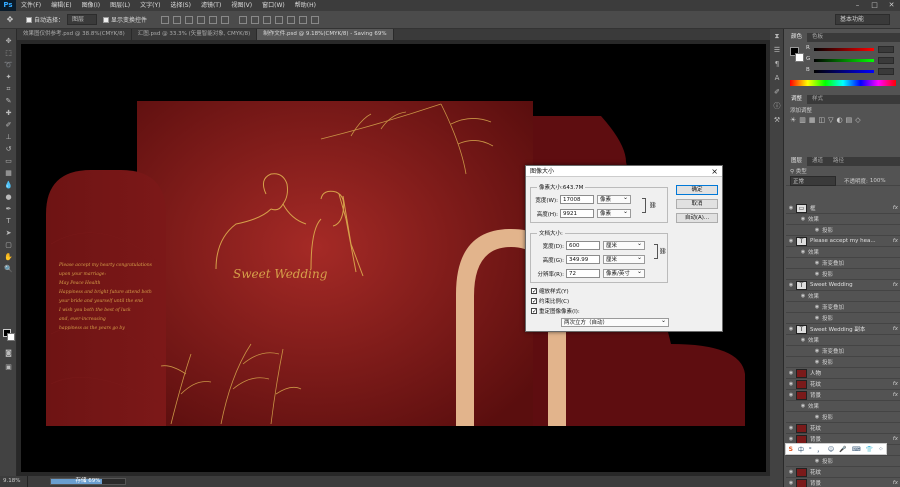  What do you see at coordinates (624, 245) in the screenshot?
I see `doc-width-unit: 厘米` at bounding box center [624, 245].